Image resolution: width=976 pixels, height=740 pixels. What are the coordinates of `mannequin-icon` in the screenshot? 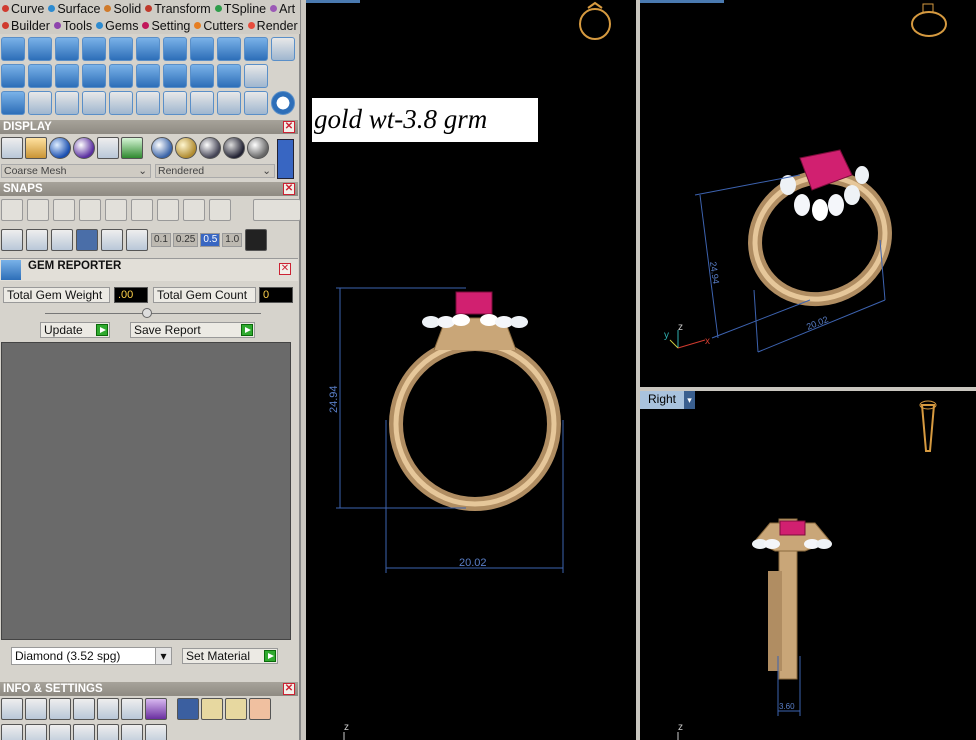 It's located at (36, 148).